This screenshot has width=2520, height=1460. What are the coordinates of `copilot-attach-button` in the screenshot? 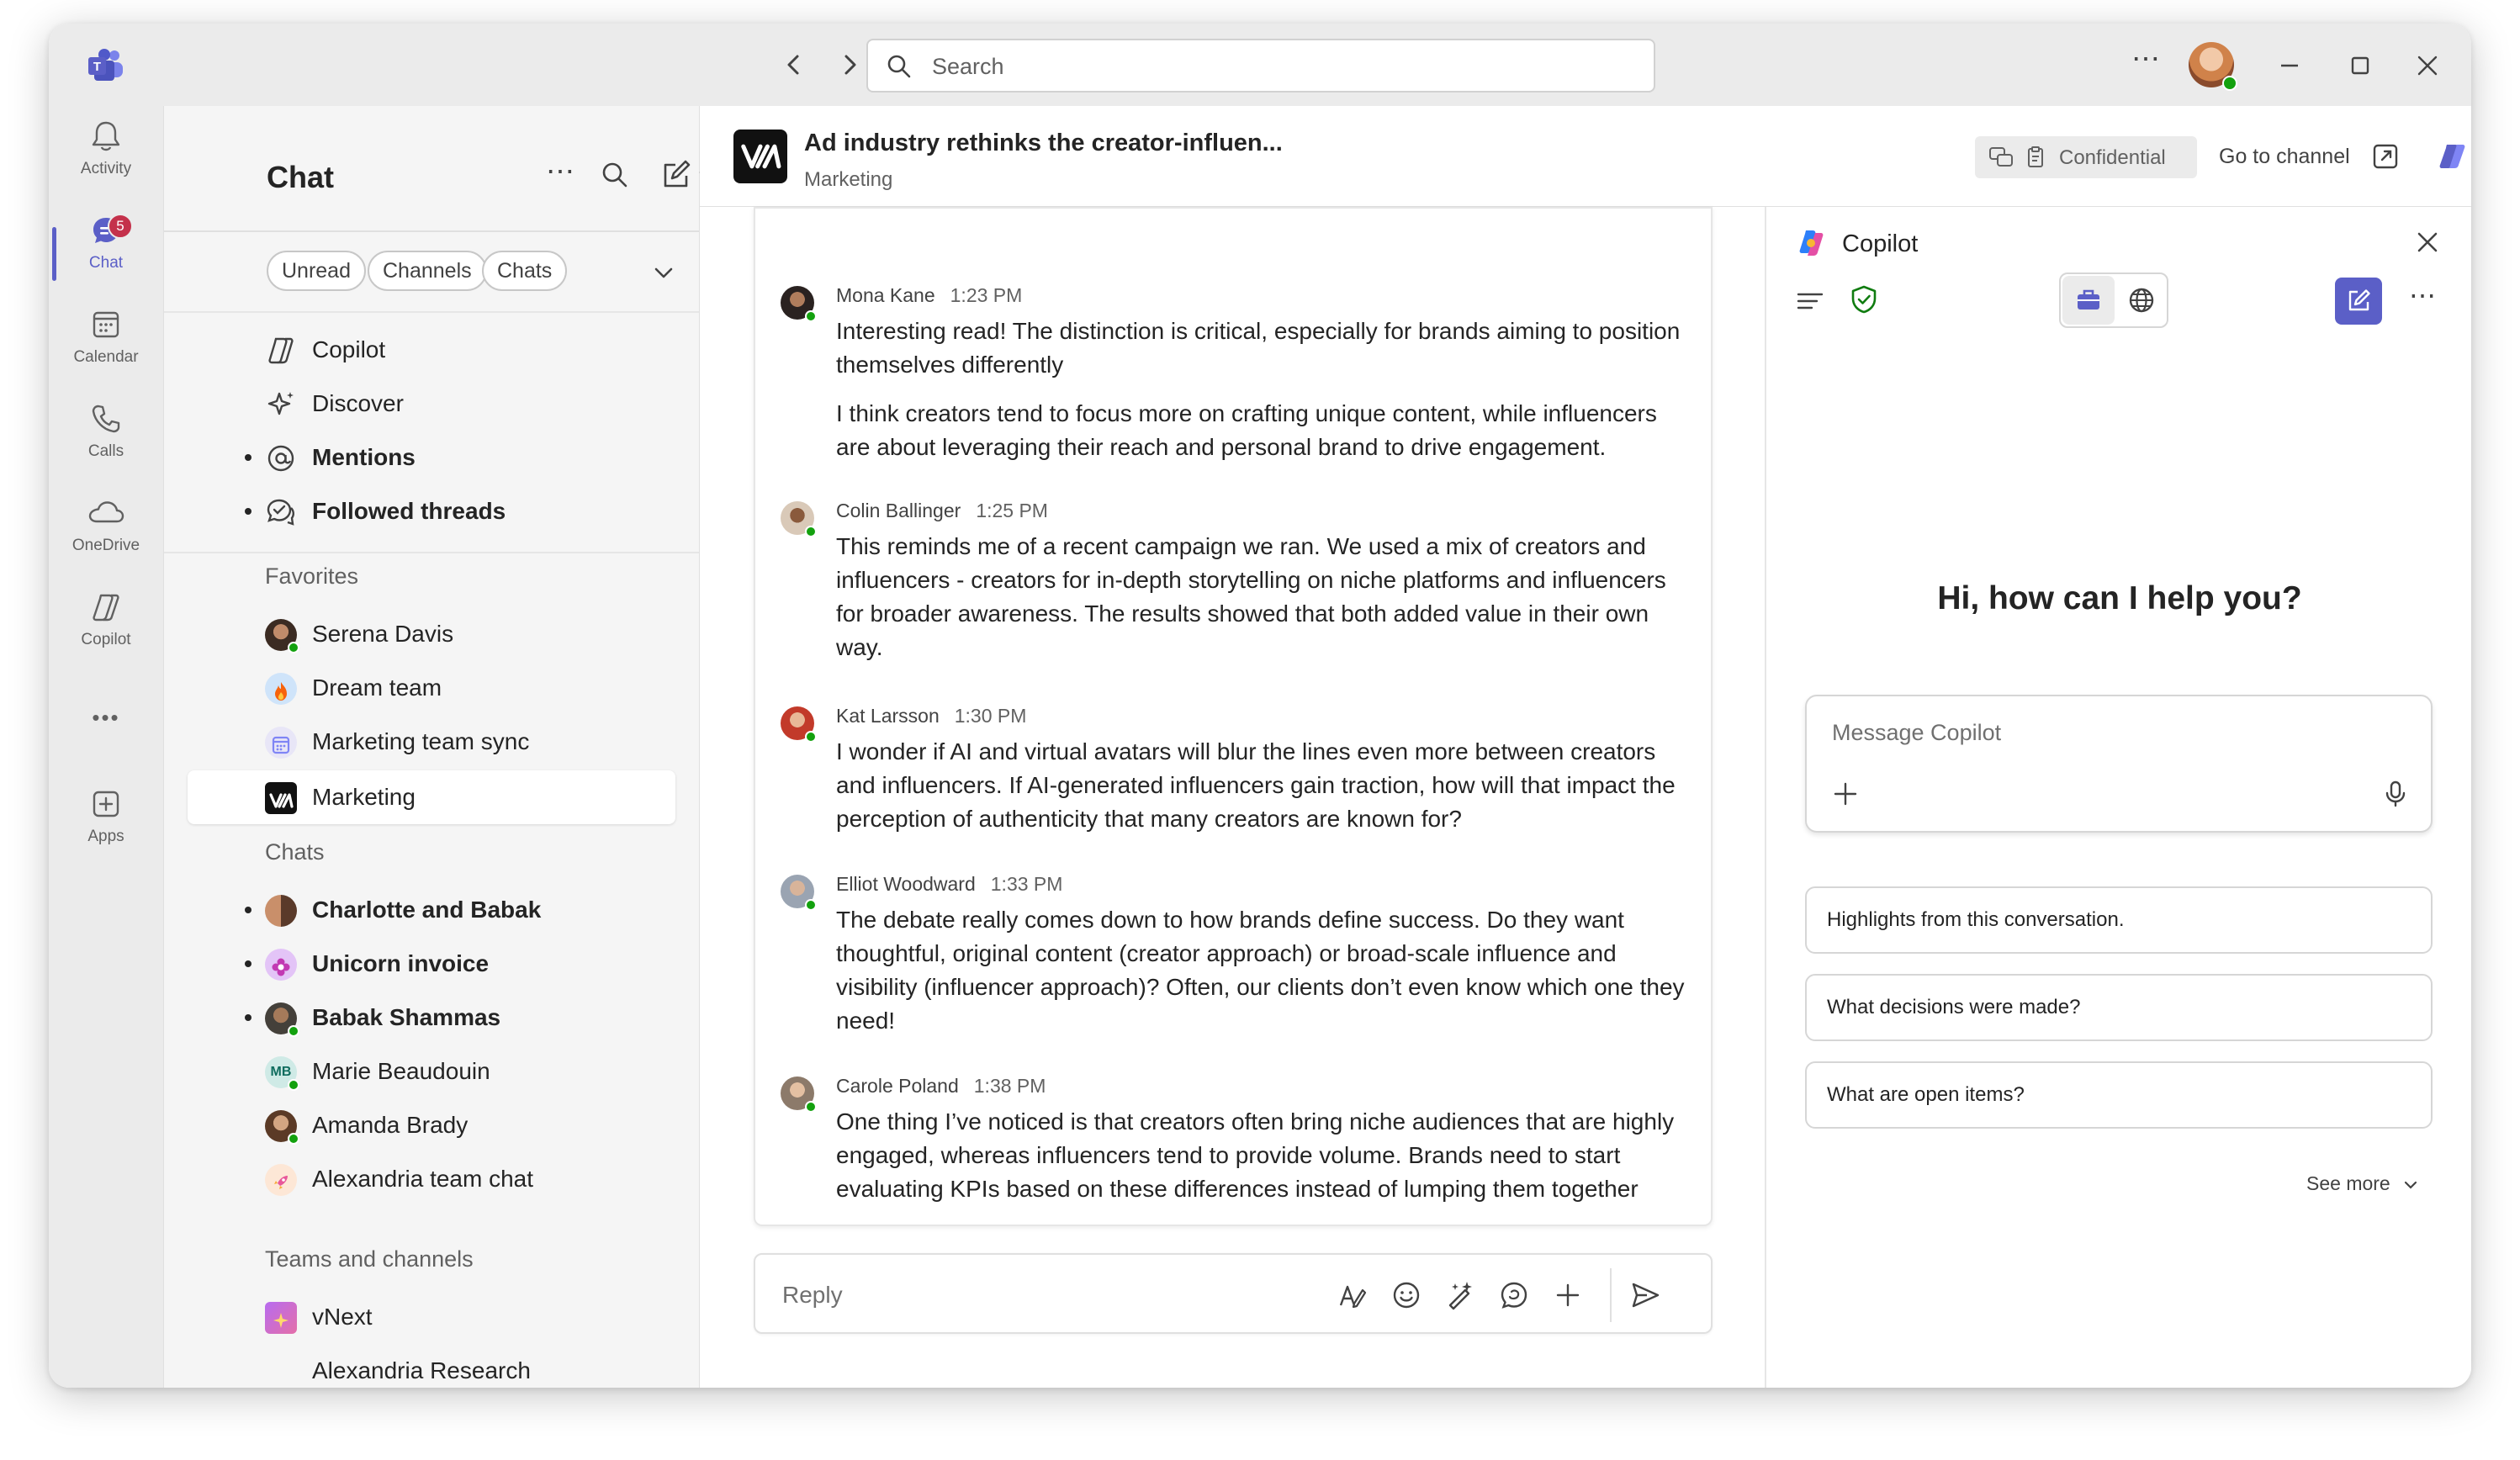 It's located at (1845, 794).